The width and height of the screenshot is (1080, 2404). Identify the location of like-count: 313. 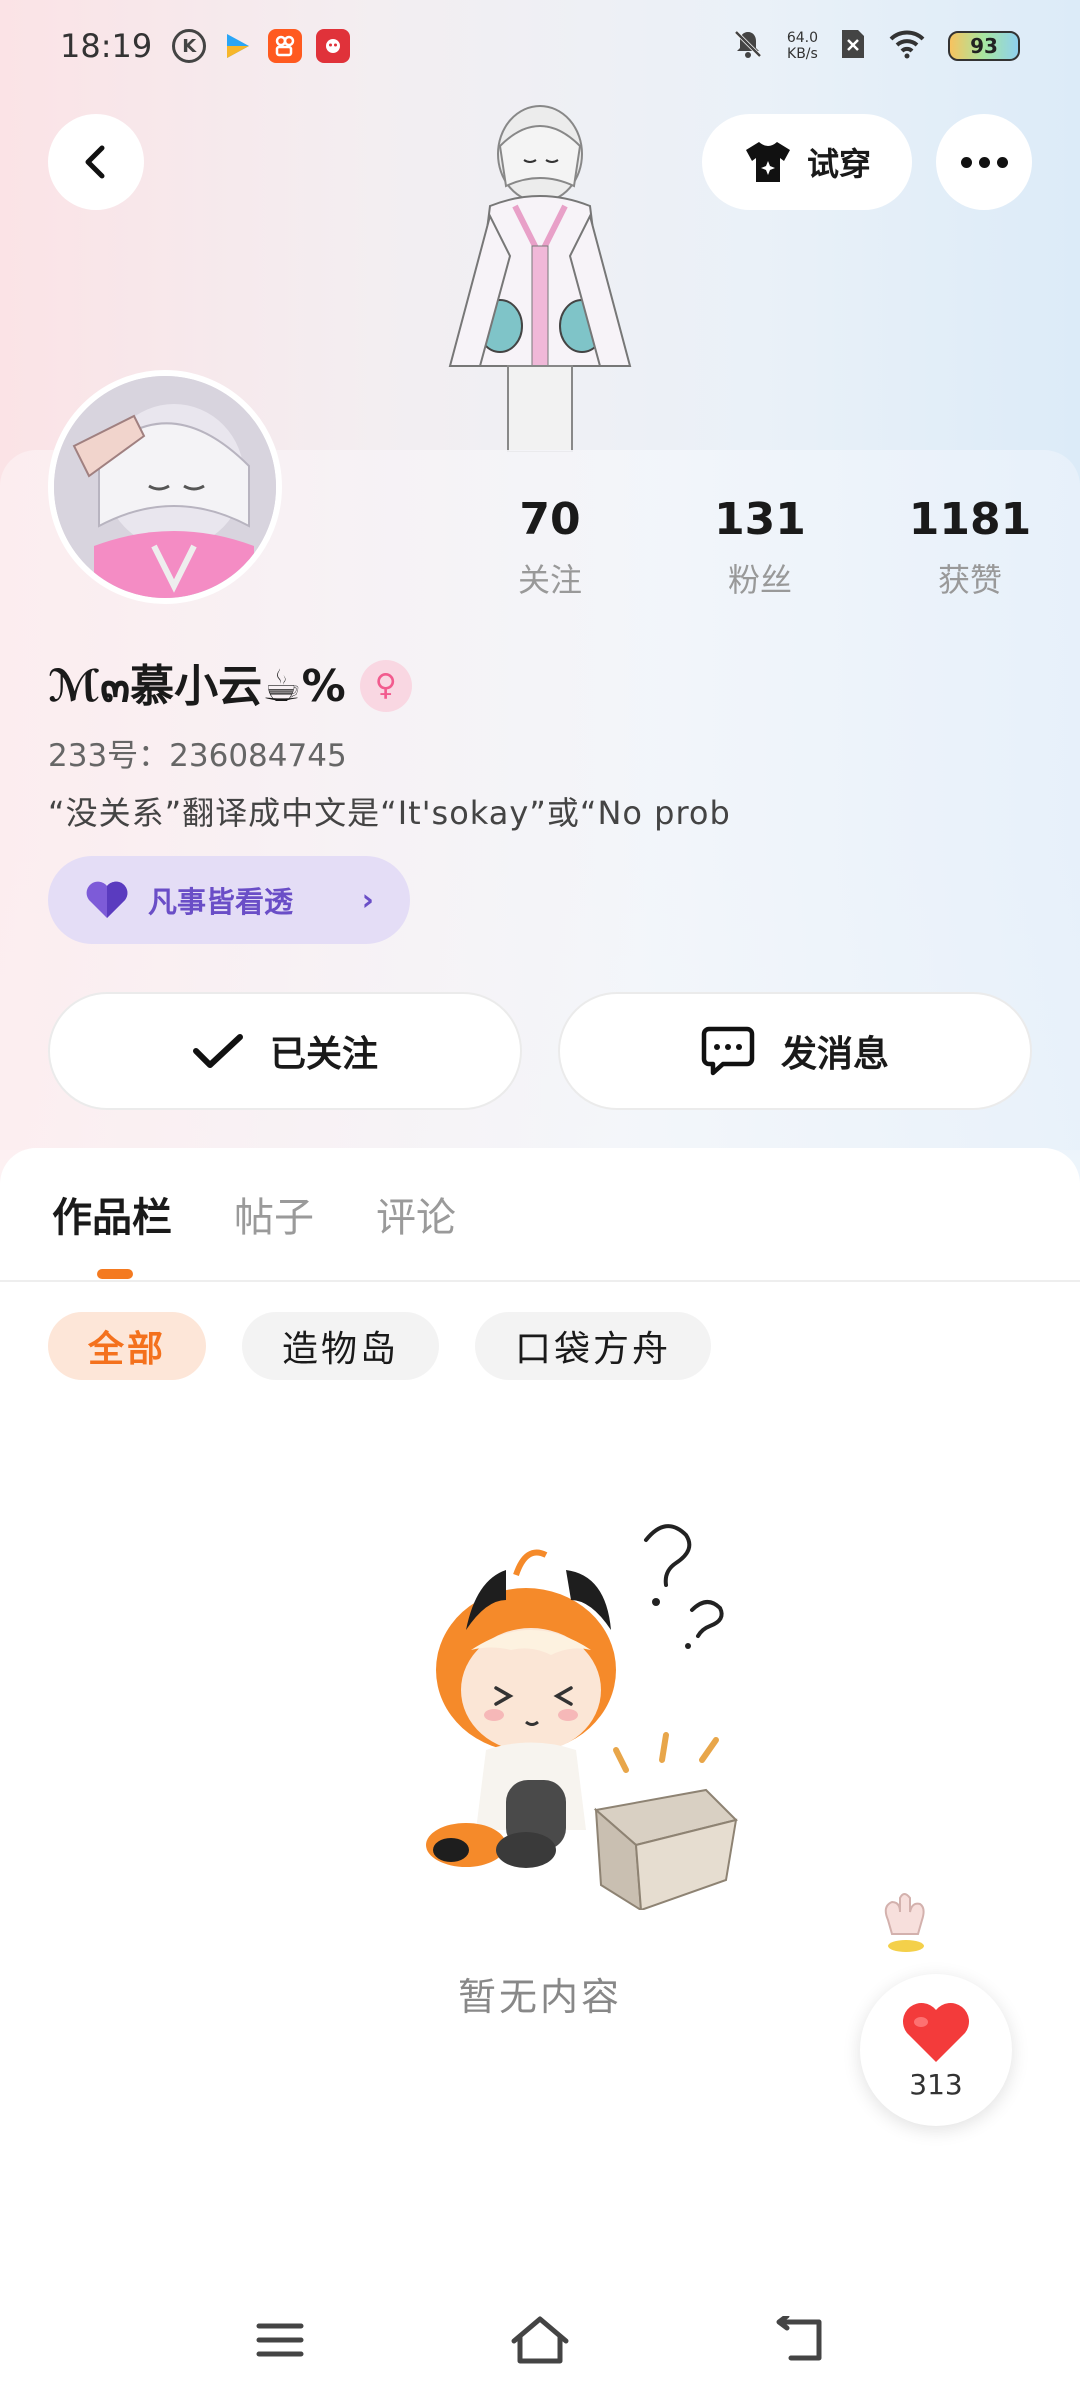
(936, 2084).